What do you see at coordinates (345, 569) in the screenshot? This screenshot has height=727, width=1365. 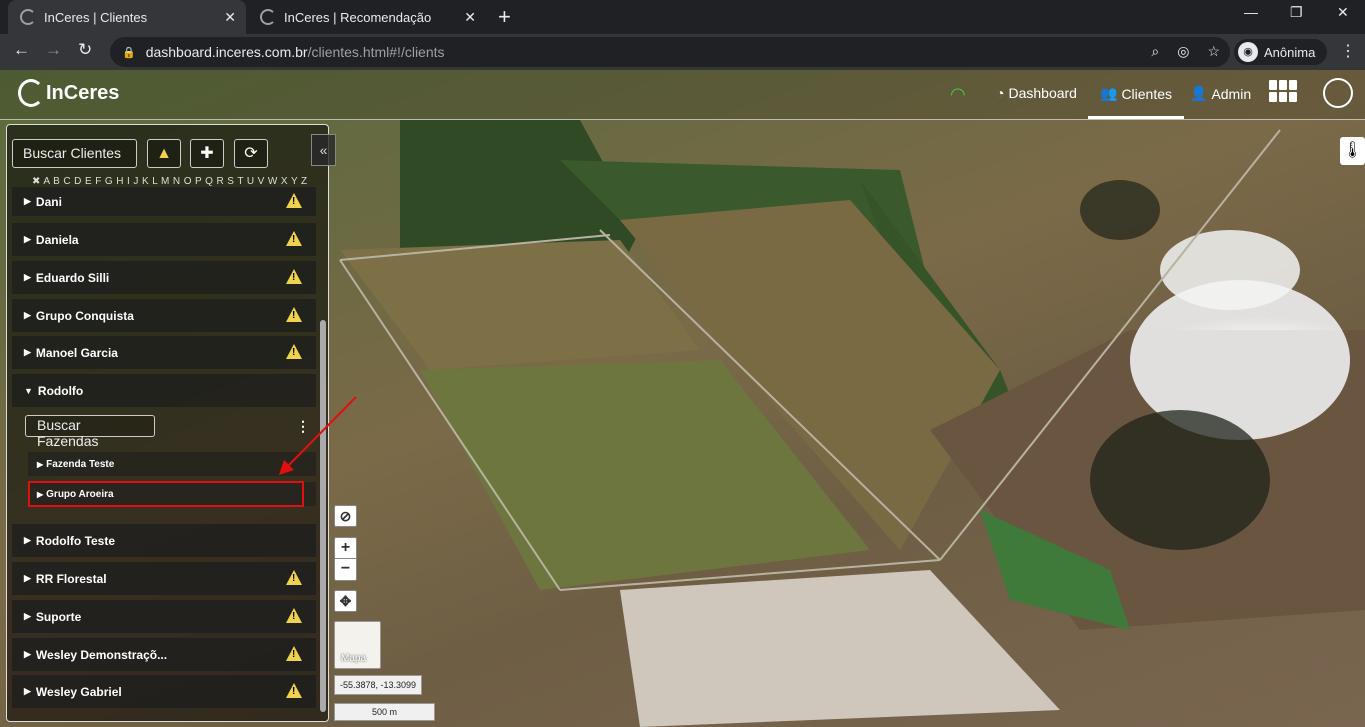 I see `zoom-out-button: −` at bounding box center [345, 569].